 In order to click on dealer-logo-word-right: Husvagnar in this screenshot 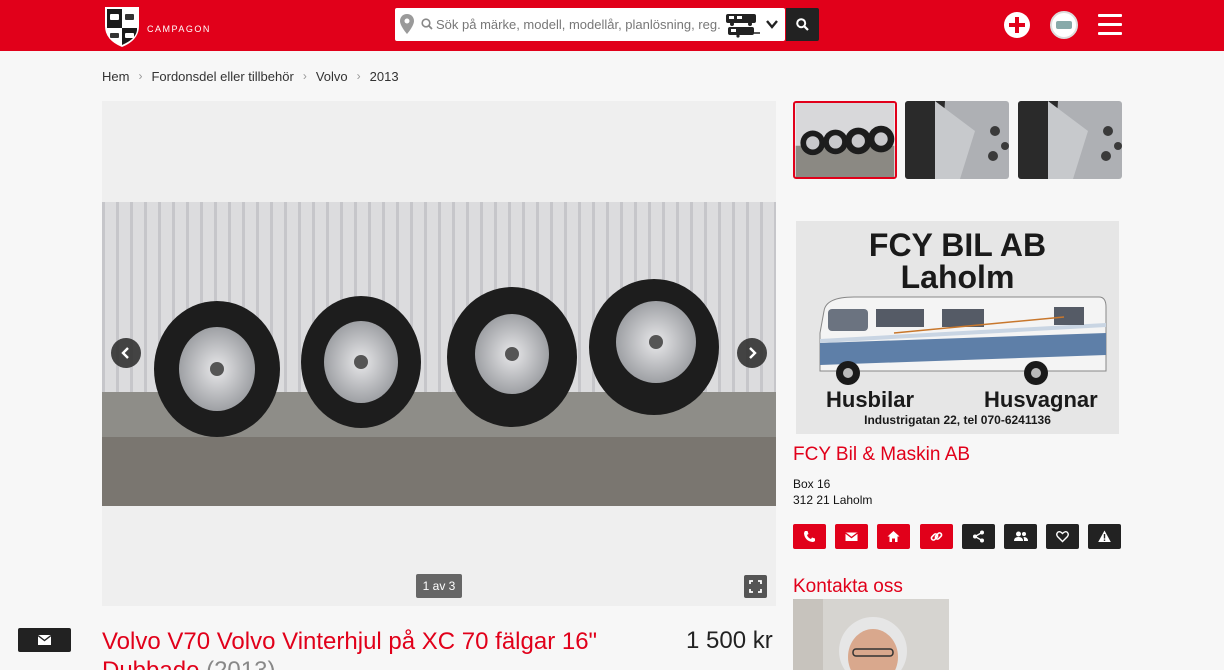, I will do `click(1041, 399)`.